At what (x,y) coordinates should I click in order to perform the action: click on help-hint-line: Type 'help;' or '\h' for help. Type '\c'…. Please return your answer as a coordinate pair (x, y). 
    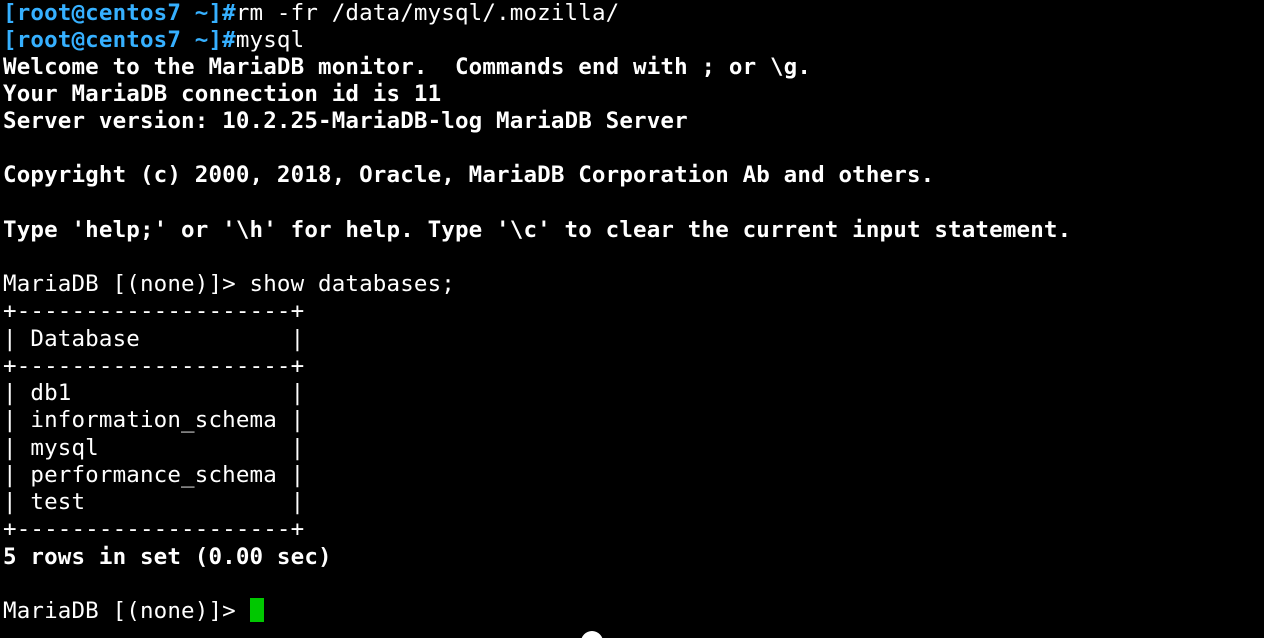
    Looking at the image, I should click on (537, 230).